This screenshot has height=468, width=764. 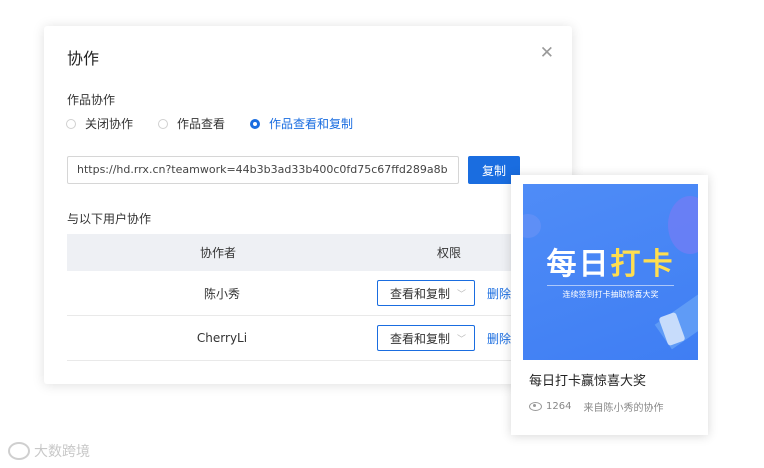 I want to click on card-meta: 1264 来自陈小秀的协作, so click(x=596, y=406).